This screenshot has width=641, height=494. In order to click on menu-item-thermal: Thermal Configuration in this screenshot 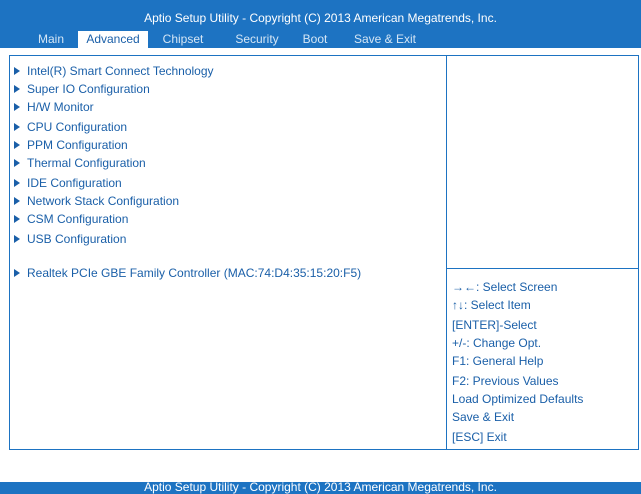, I will do `click(80, 163)`.